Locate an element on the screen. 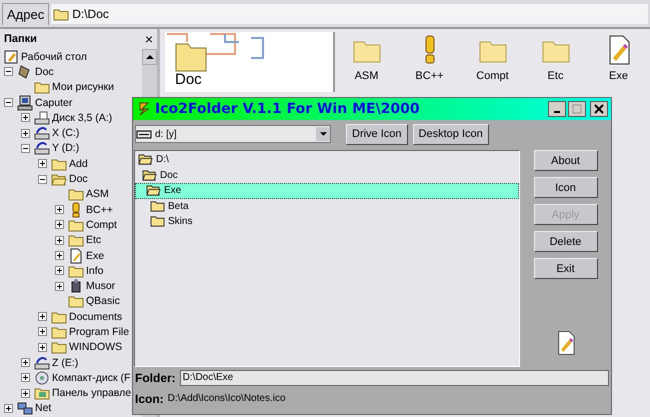  tree-item: Info is located at coordinates (95, 270).